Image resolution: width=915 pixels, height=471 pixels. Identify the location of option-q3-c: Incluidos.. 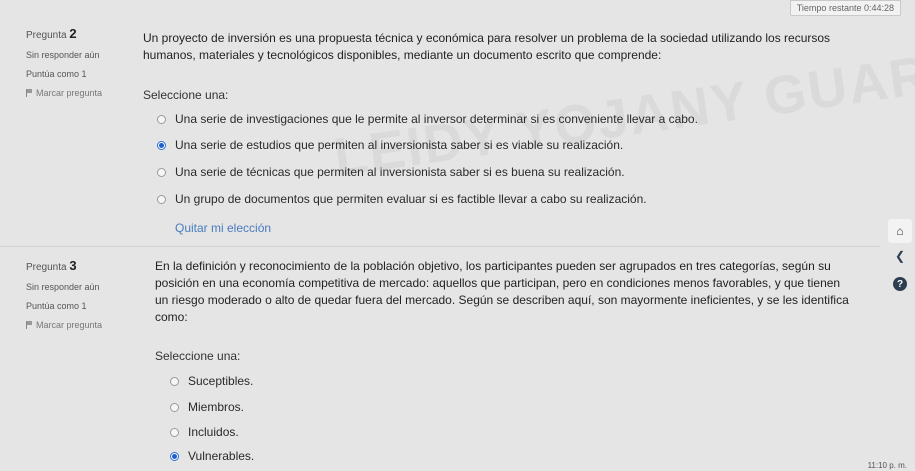
(204, 432).